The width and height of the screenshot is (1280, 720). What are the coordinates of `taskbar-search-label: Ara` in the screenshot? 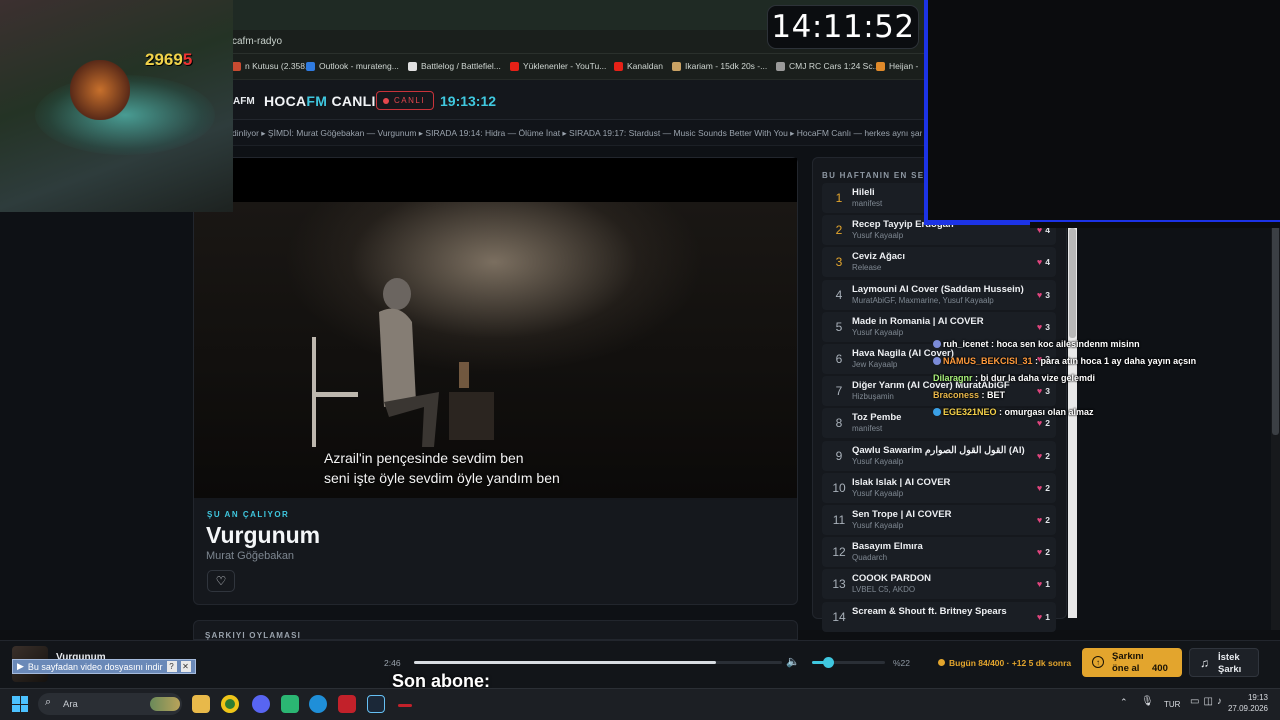 It's located at (70, 704).